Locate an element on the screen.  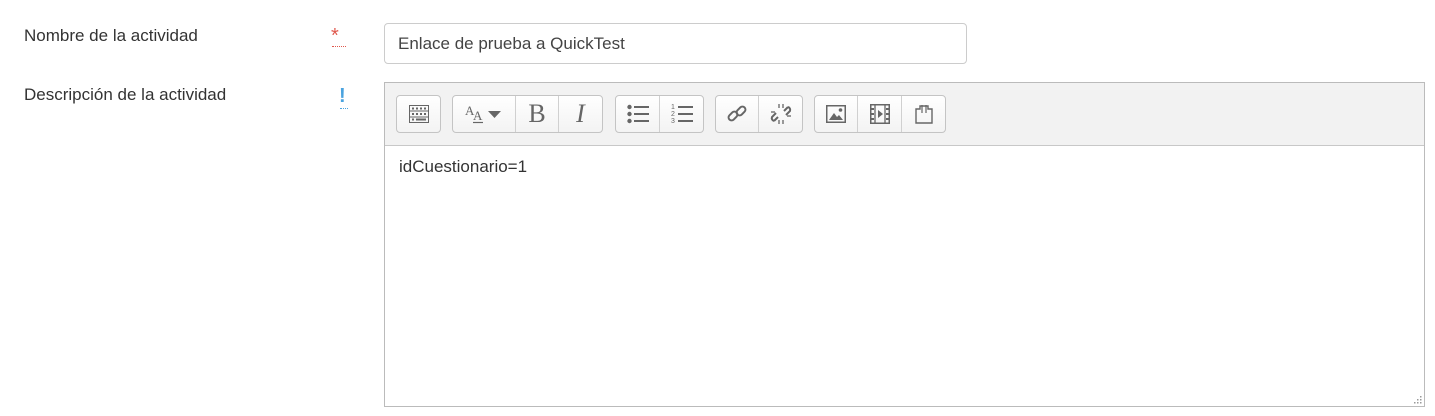
activity-name-input is located at coordinates (675, 43).